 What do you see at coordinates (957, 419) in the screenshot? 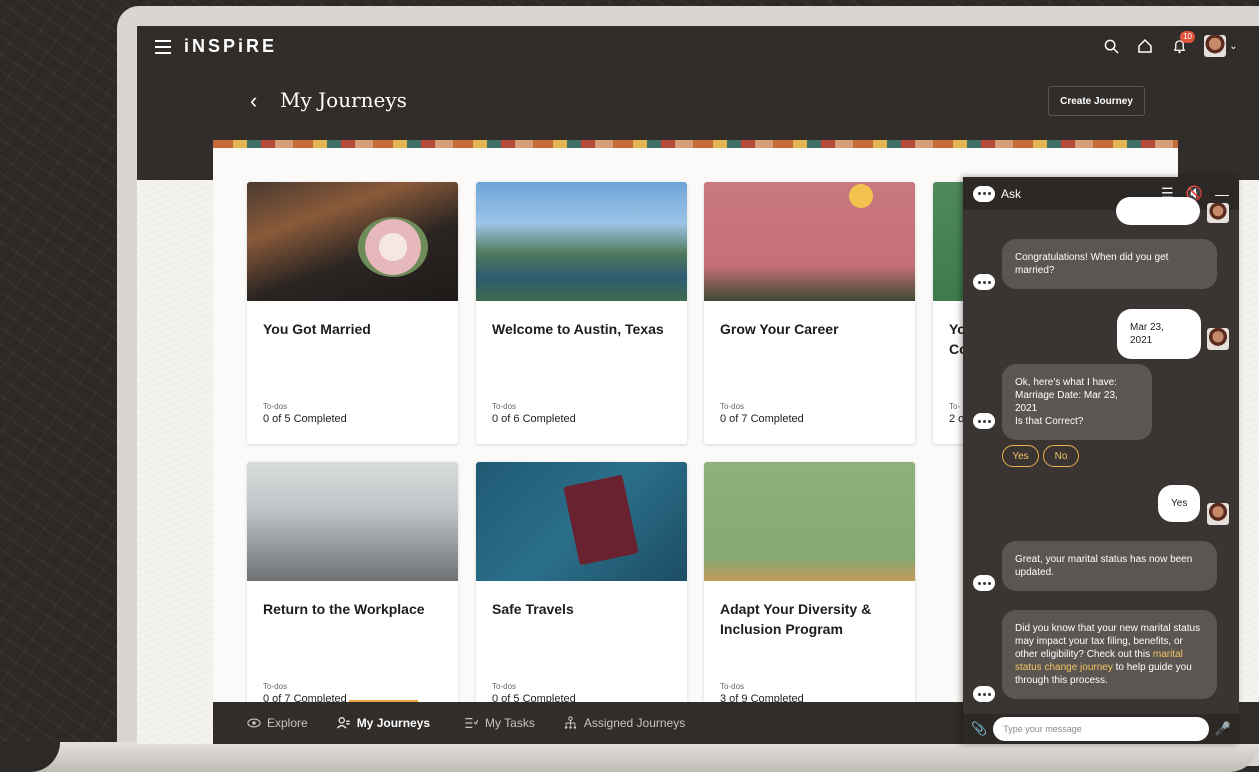
I see `todo-value: 2 o` at bounding box center [957, 419].